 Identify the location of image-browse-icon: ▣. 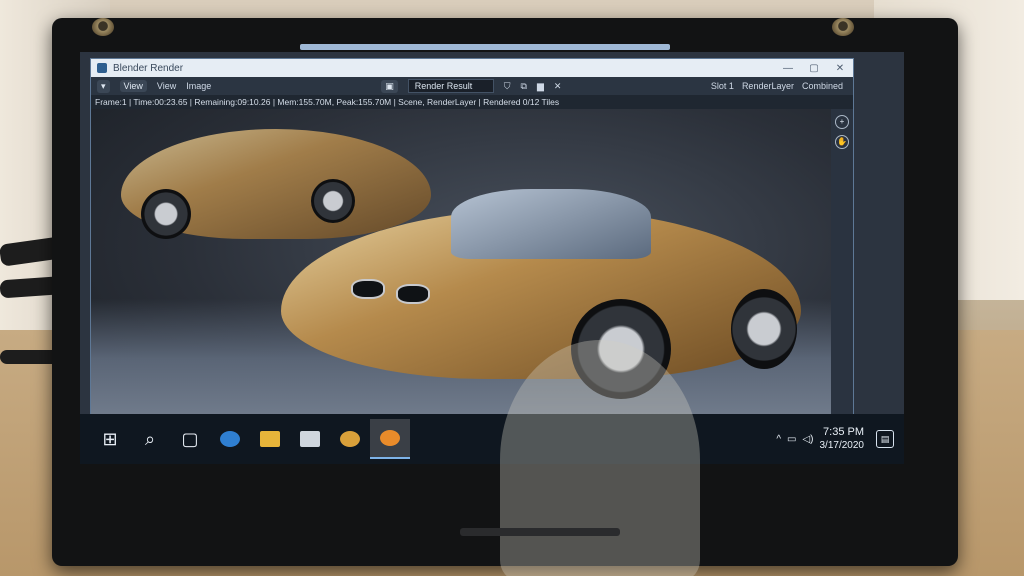
(389, 86).